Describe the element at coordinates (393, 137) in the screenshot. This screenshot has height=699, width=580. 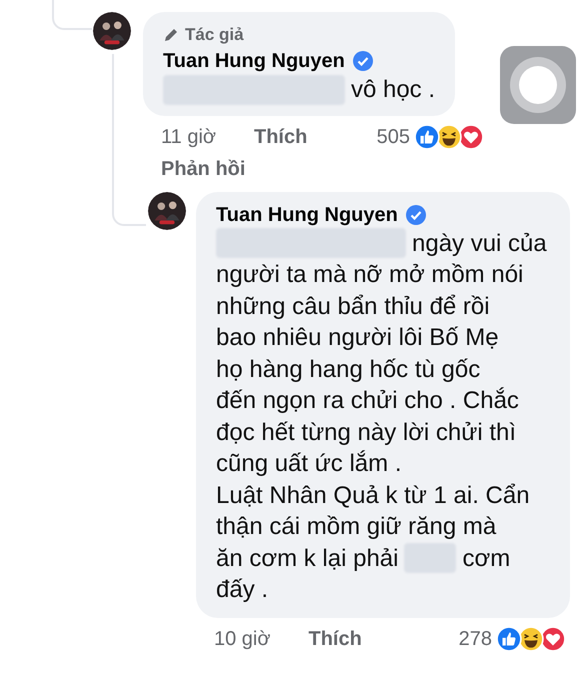
I see `reaction-count: 505` at that location.